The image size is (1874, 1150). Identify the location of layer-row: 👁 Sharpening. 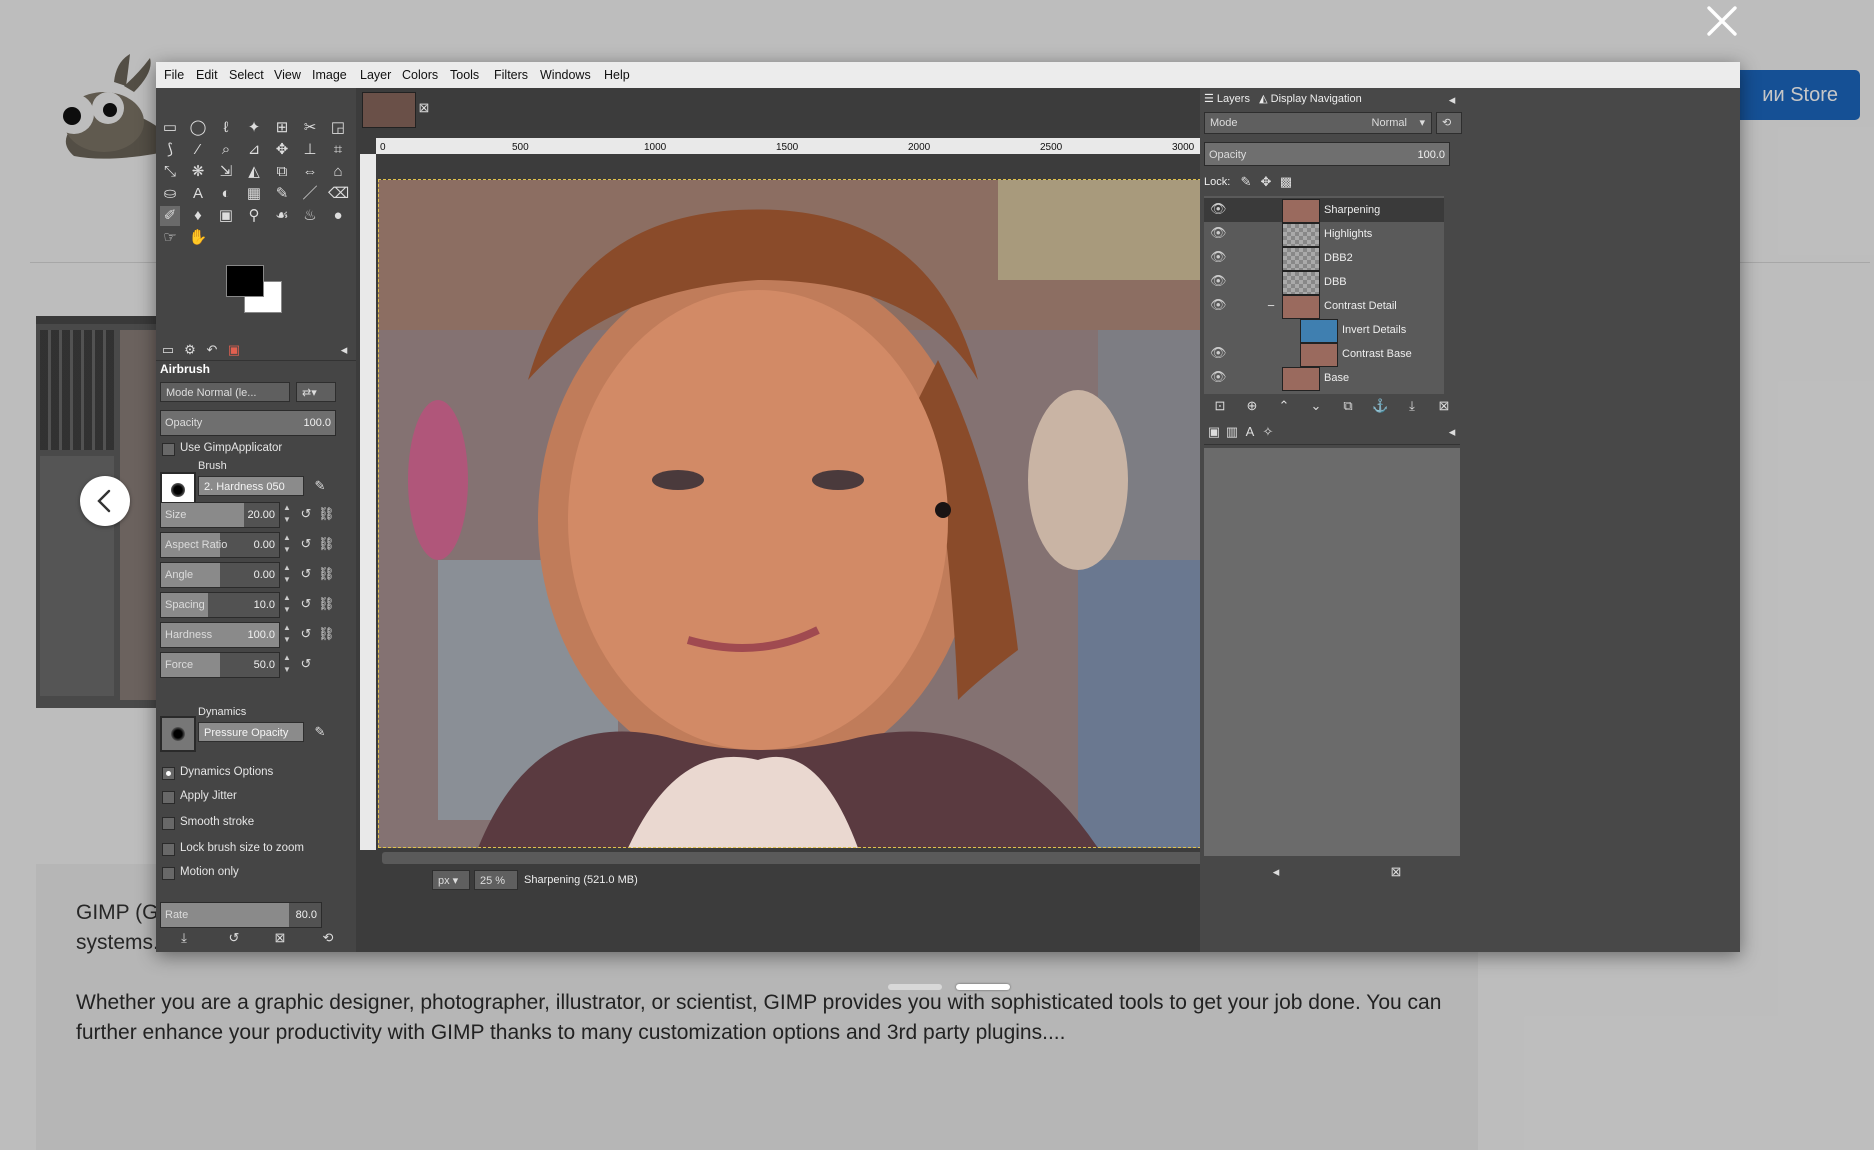
(1324, 210).